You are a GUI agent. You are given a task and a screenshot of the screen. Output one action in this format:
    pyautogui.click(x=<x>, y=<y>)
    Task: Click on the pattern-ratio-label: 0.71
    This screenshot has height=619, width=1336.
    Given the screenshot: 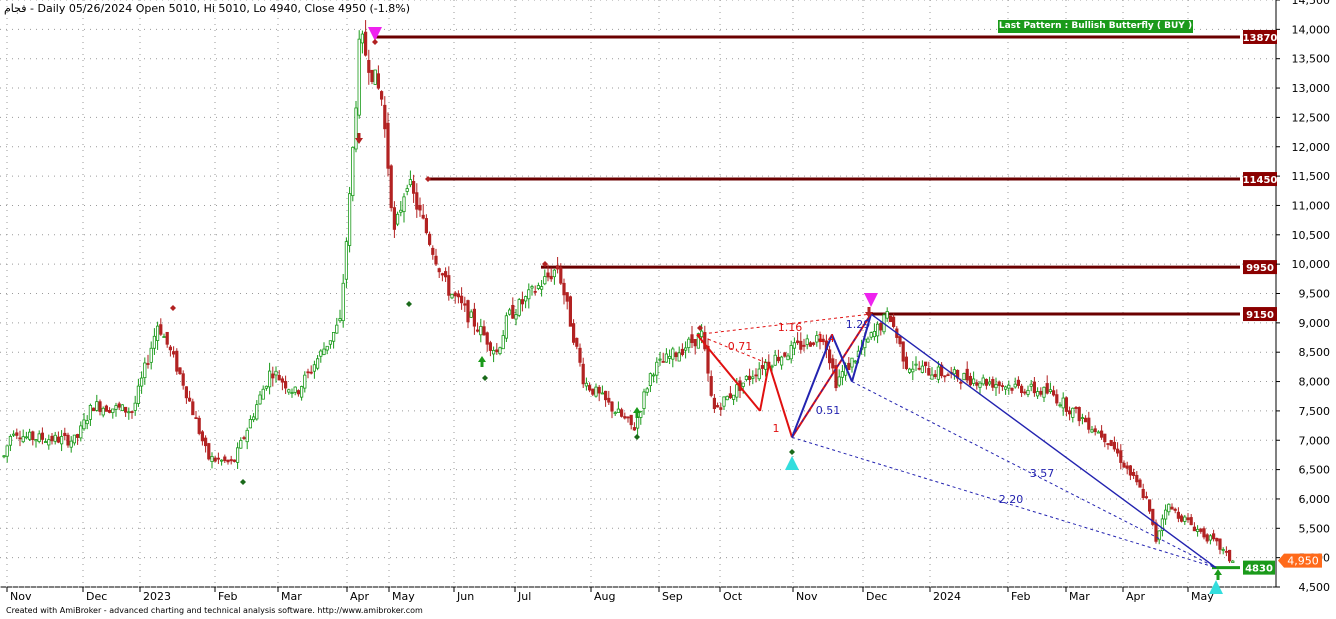 What is the action you would take?
    pyautogui.click(x=740, y=346)
    